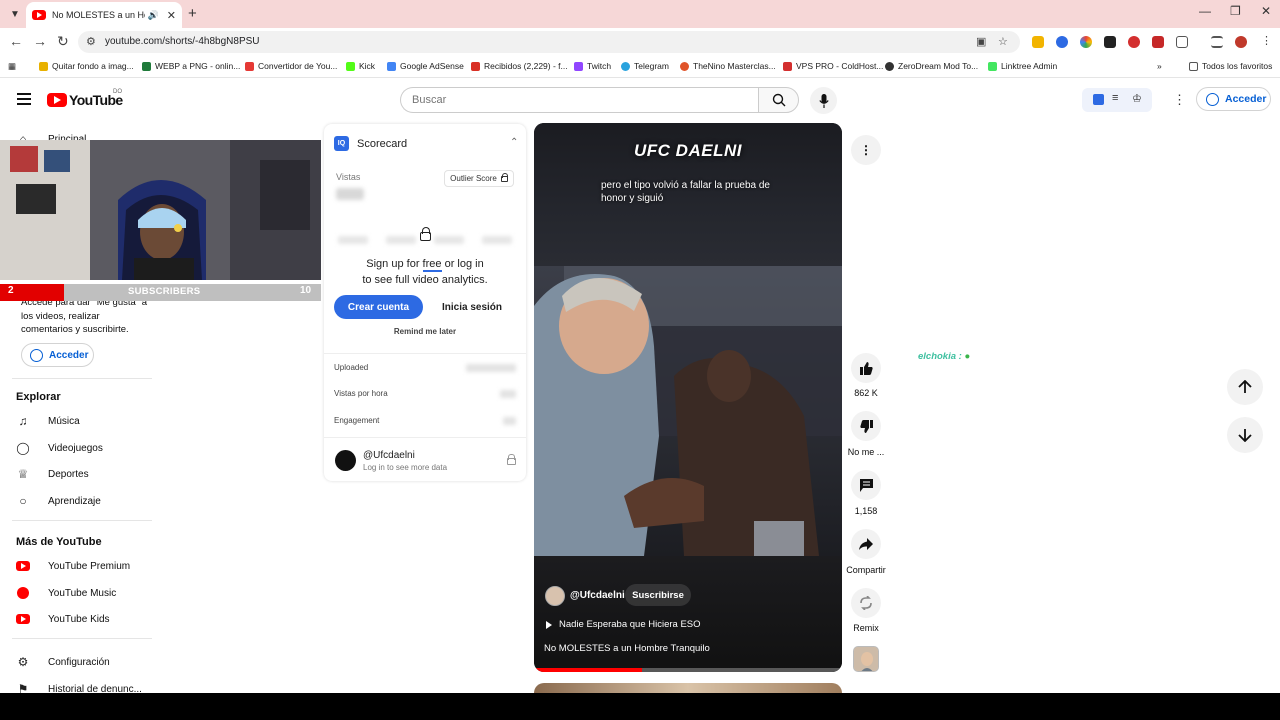 The image size is (1280, 720). I want to click on views-value-blurred, so click(350, 194).